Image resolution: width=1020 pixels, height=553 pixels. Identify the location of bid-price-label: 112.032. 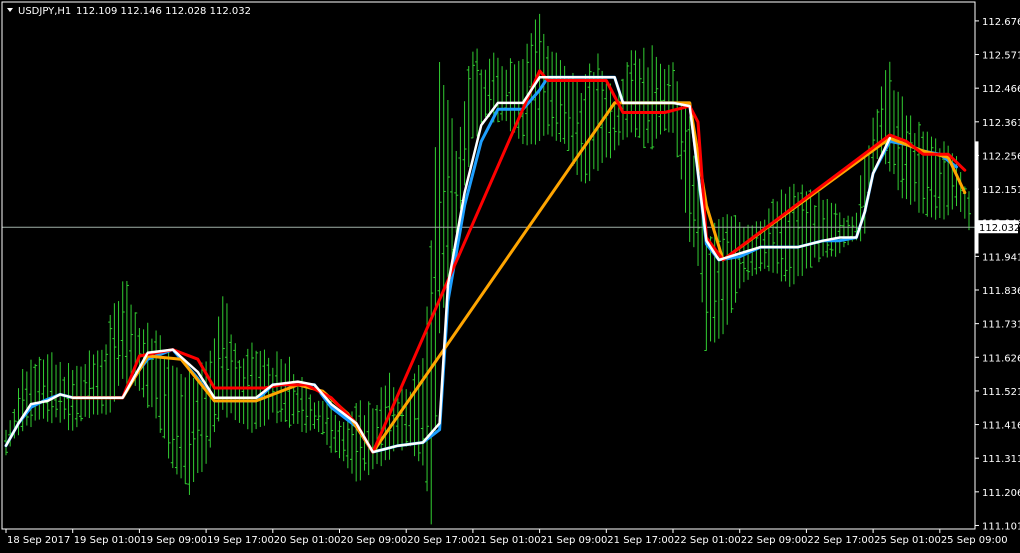
(999, 228).